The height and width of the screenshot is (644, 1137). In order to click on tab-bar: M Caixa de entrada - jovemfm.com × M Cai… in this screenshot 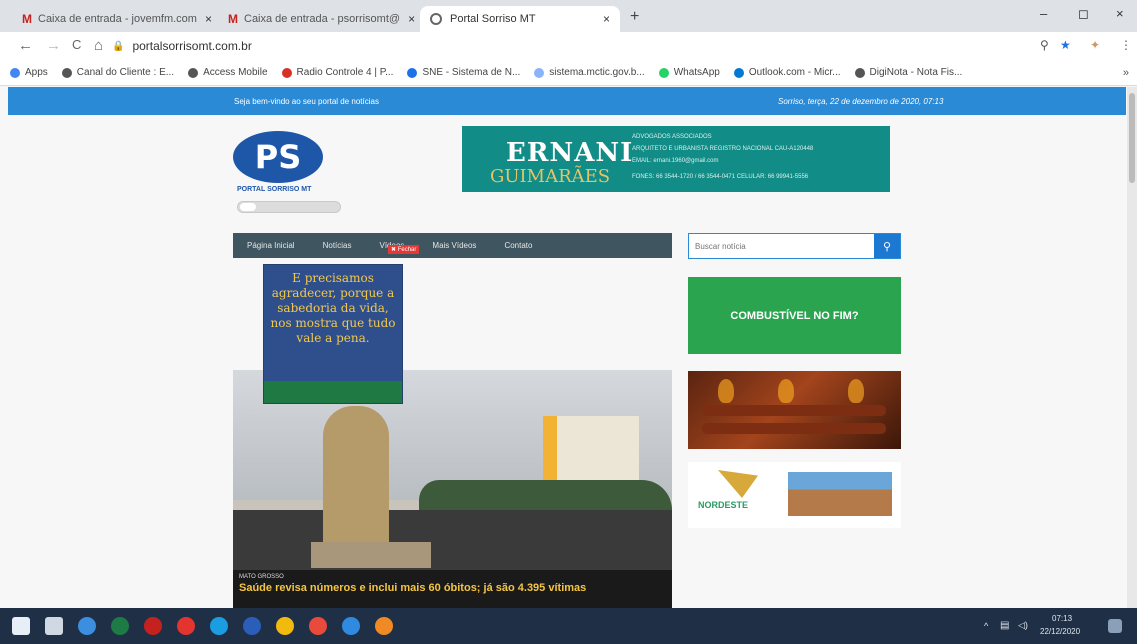, I will do `click(568, 16)`.